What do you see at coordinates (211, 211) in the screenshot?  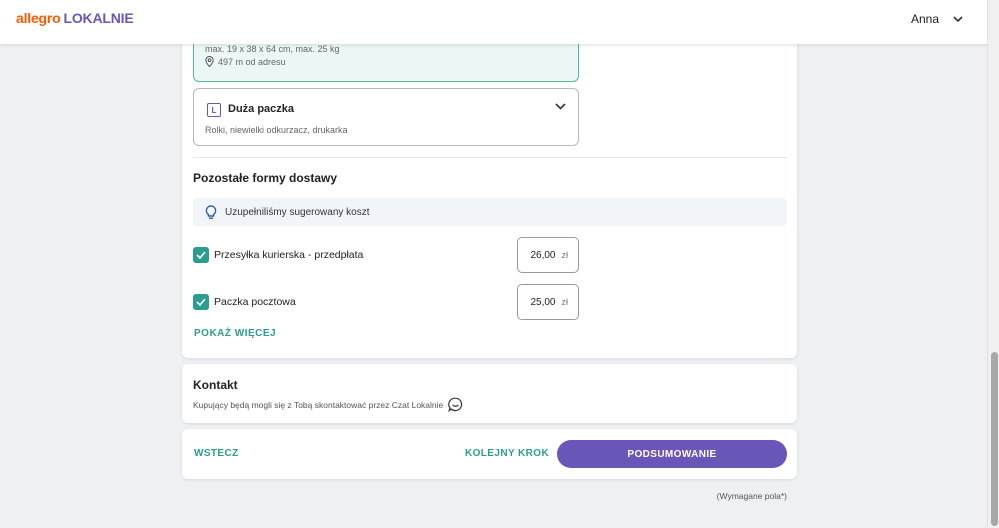 I see `lightbulb-icon` at bounding box center [211, 211].